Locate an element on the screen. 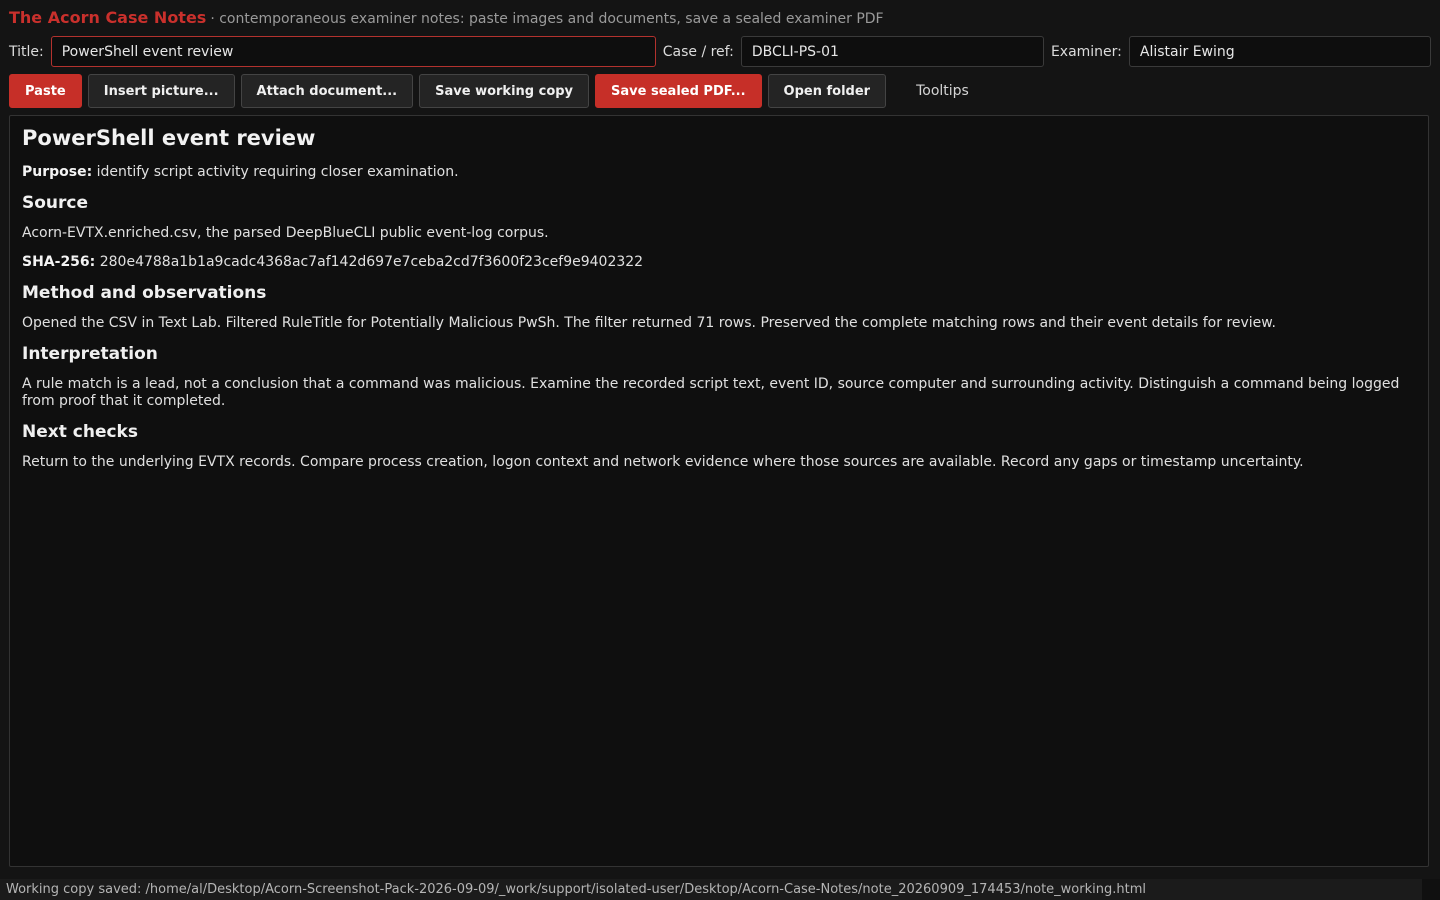  app-title: The Acorn Case Notes is located at coordinates (108, 17).